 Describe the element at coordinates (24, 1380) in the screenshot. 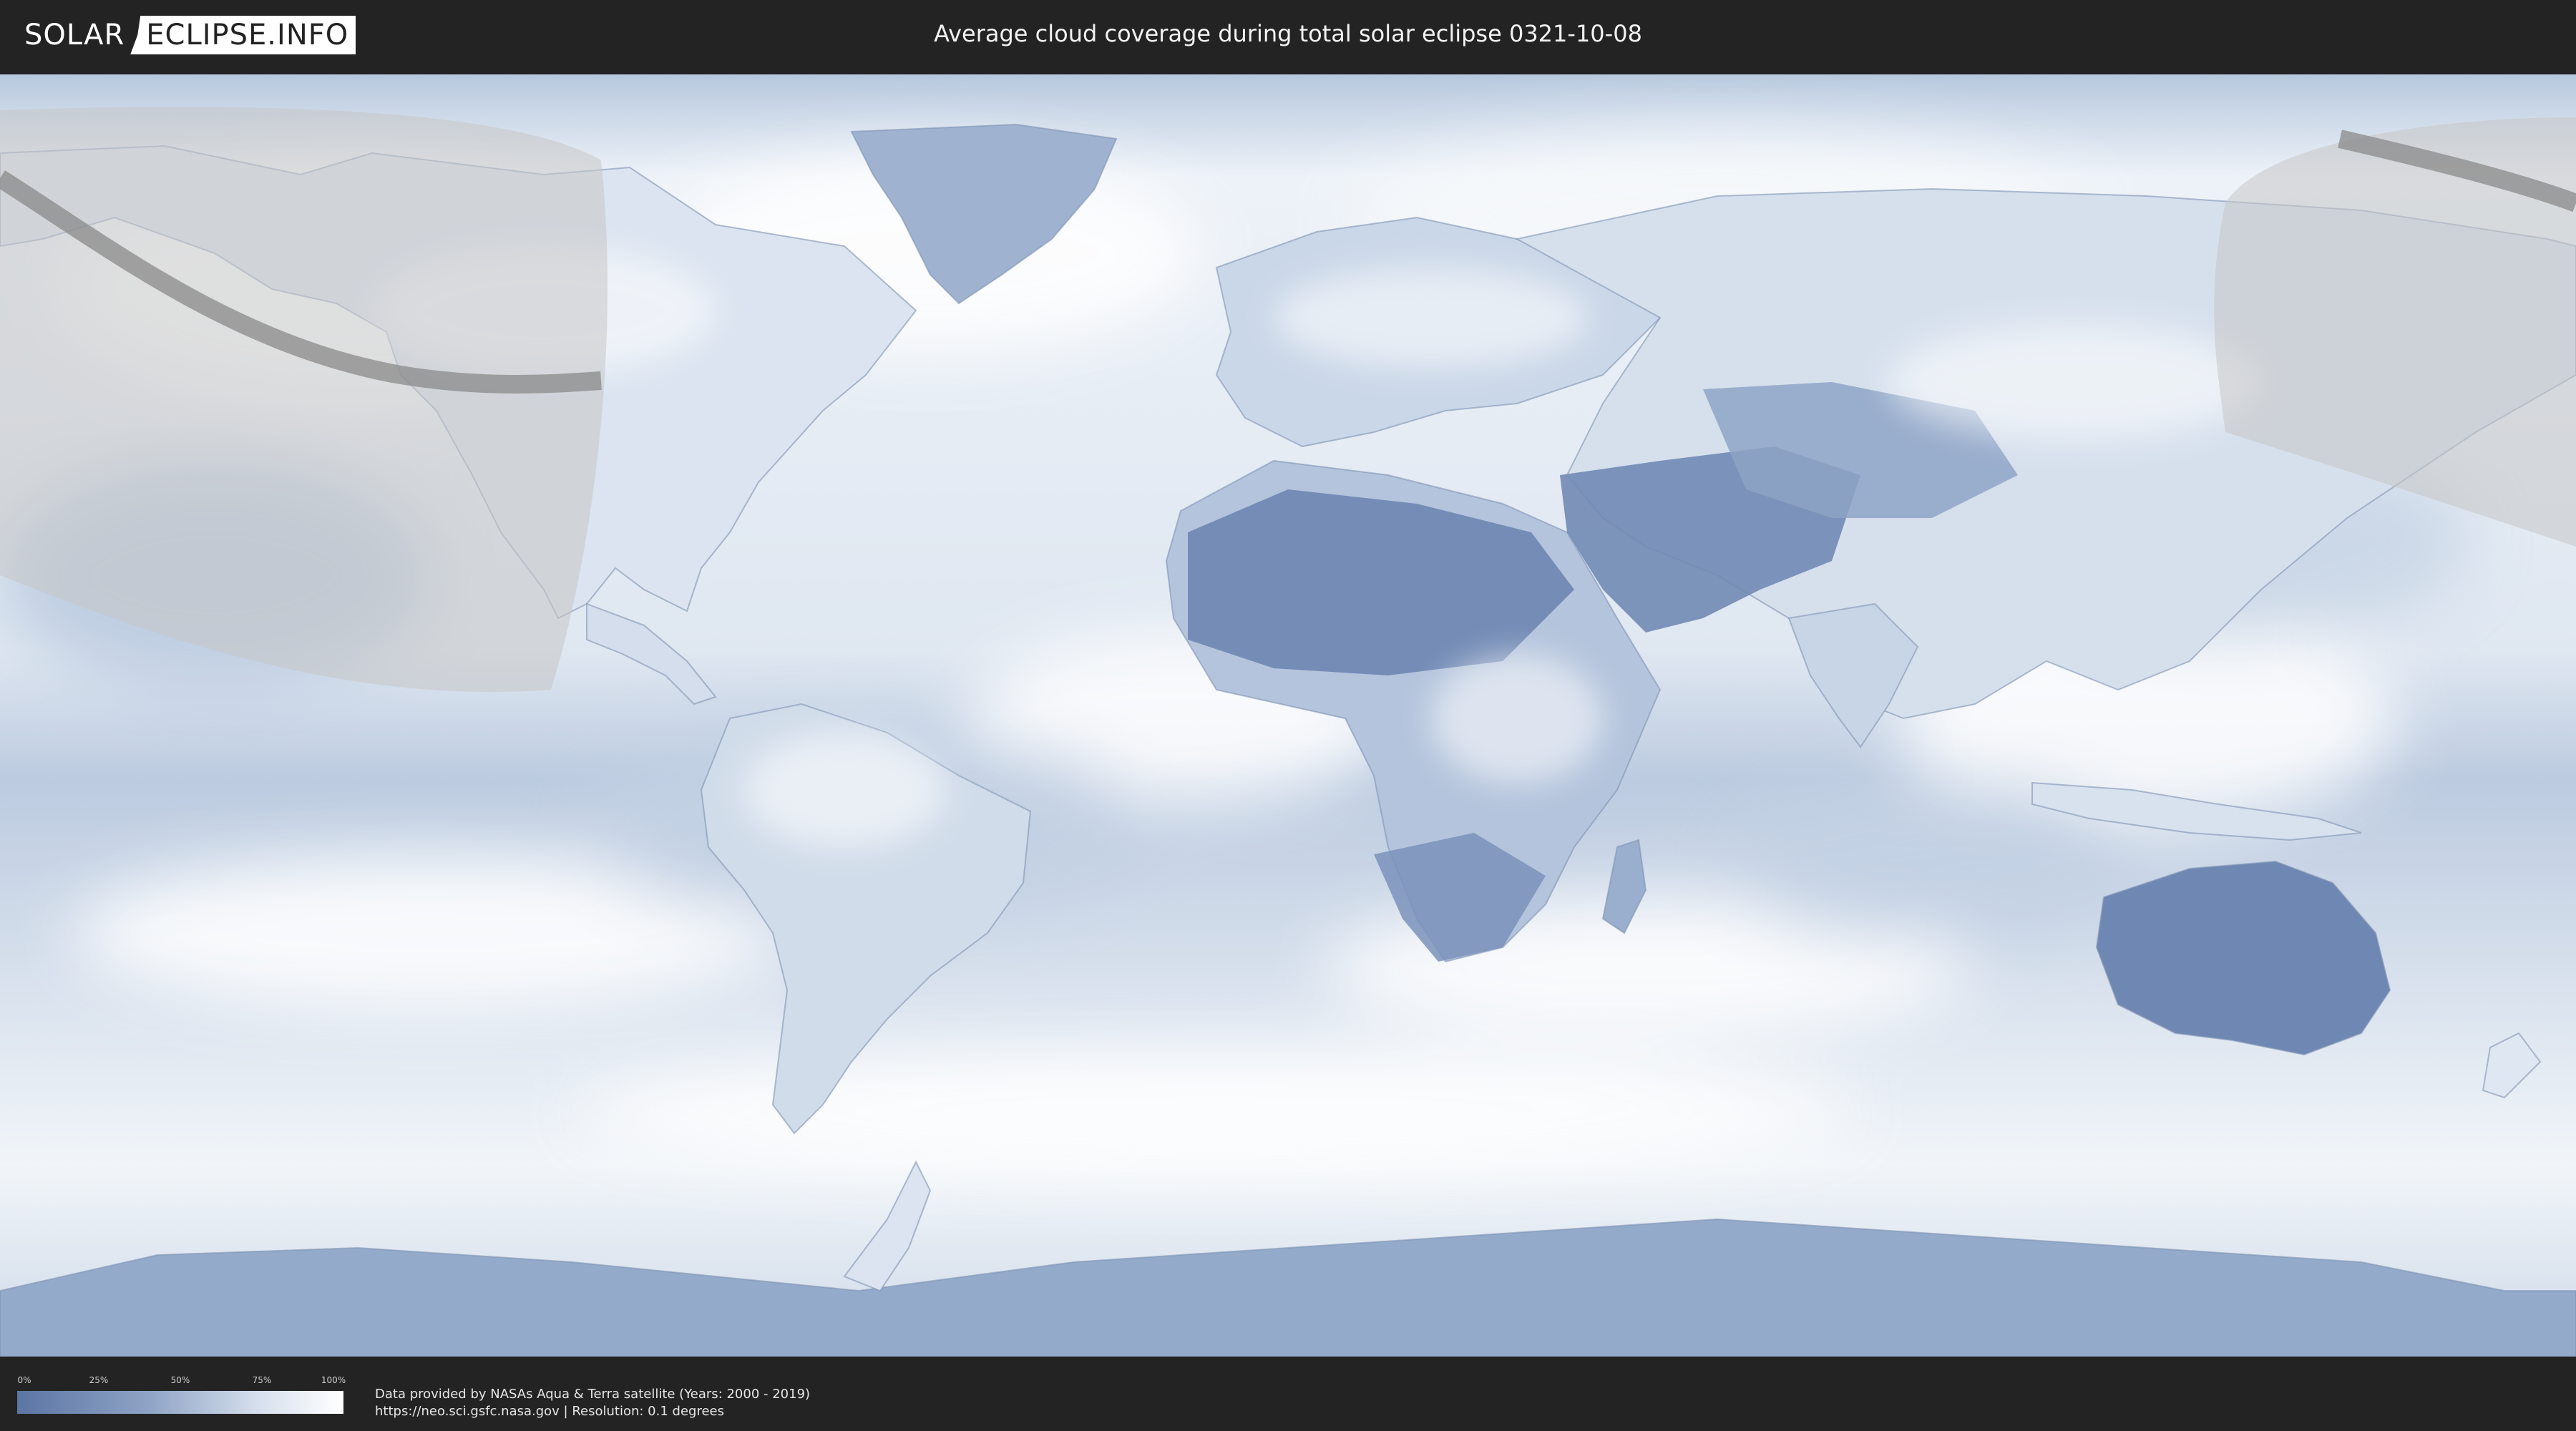

I see `legend-tick-0: 0%` at that location.